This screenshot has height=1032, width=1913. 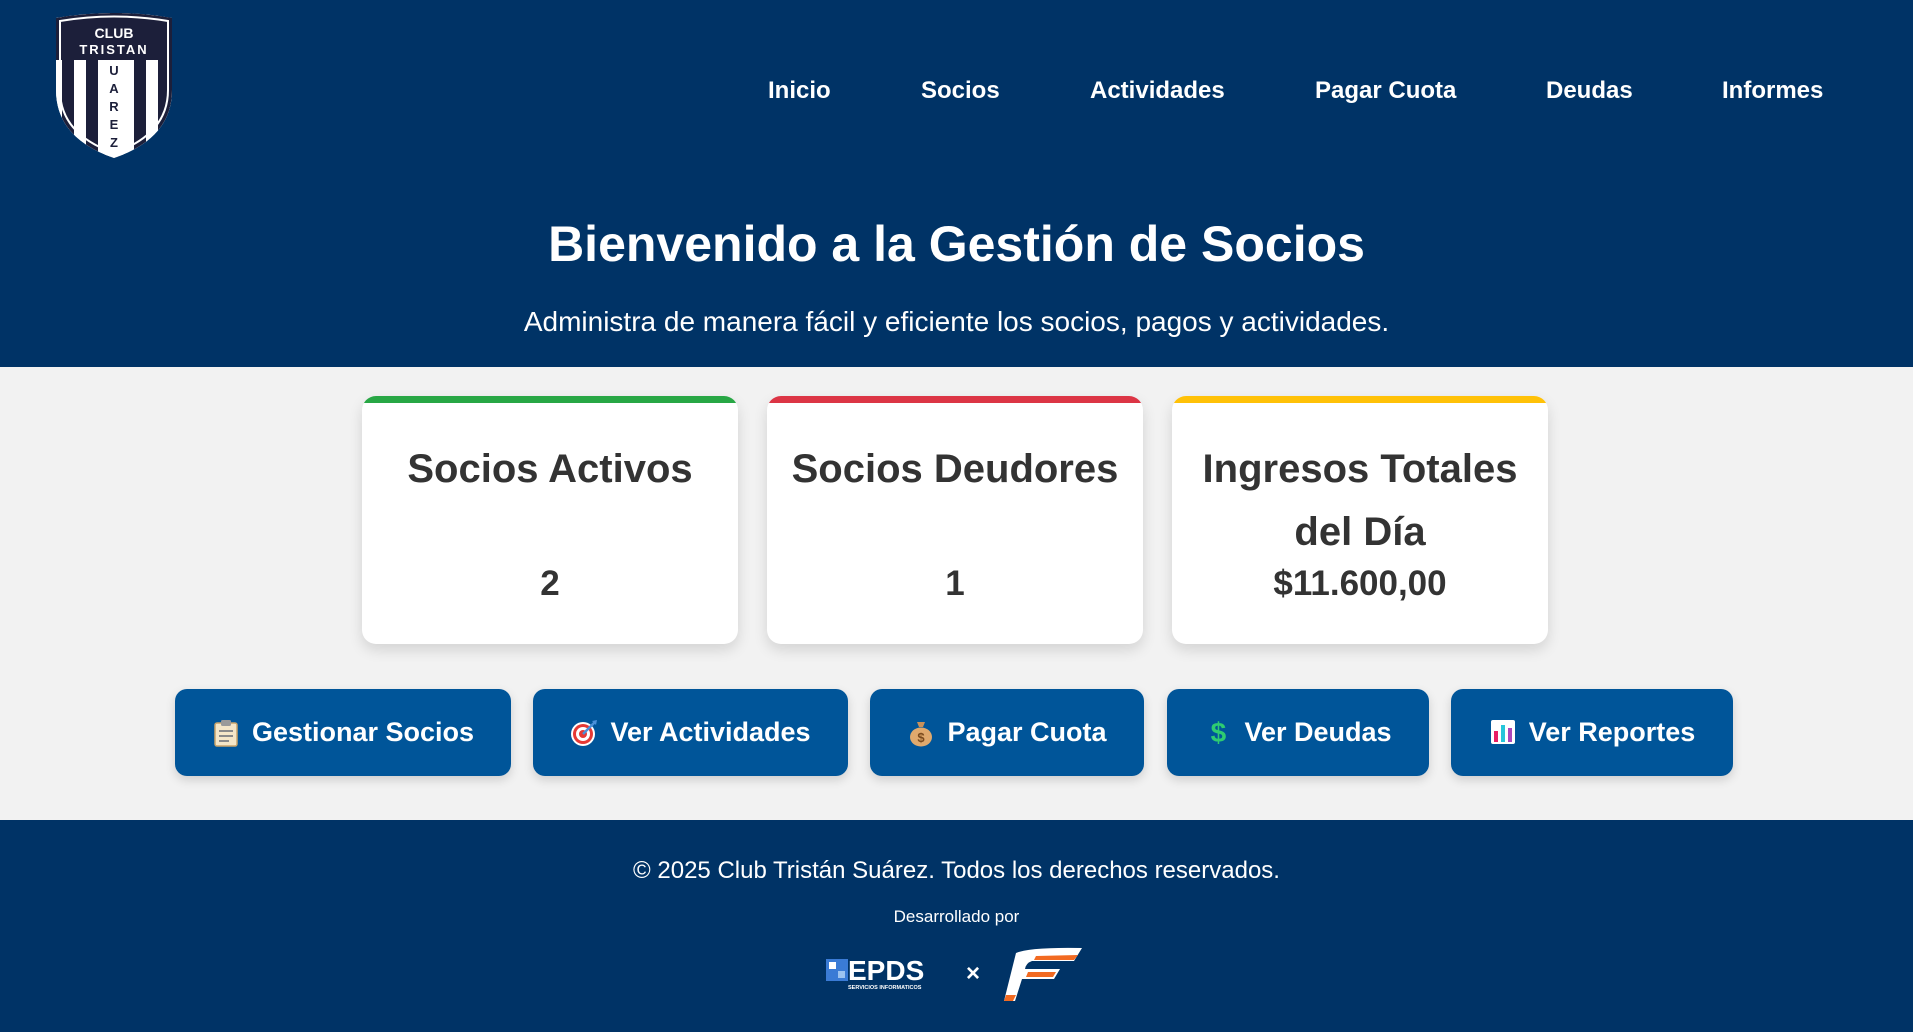 I want to click on nav-link-informes: Informes, so click(x=1772, y=91).